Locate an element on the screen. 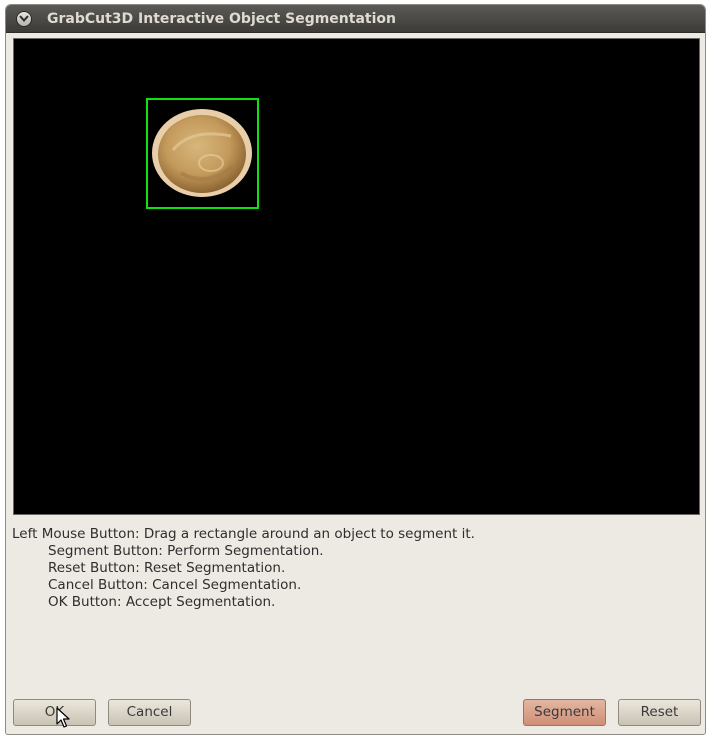  ok-button: OK is located at coordinates (54, 712).